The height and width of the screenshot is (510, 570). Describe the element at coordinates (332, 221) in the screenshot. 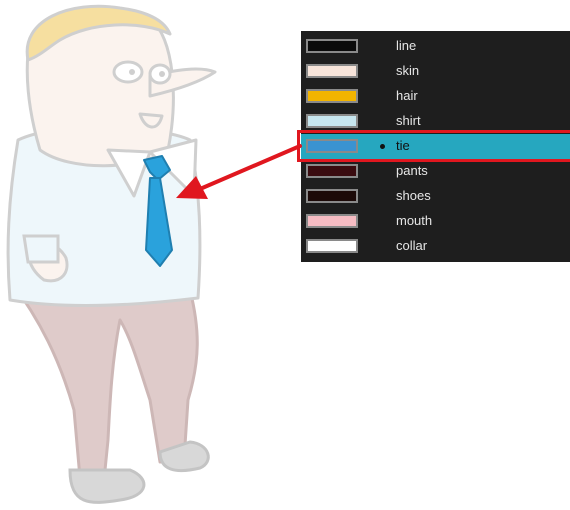

I see `color-swatch-mouth` at that location.